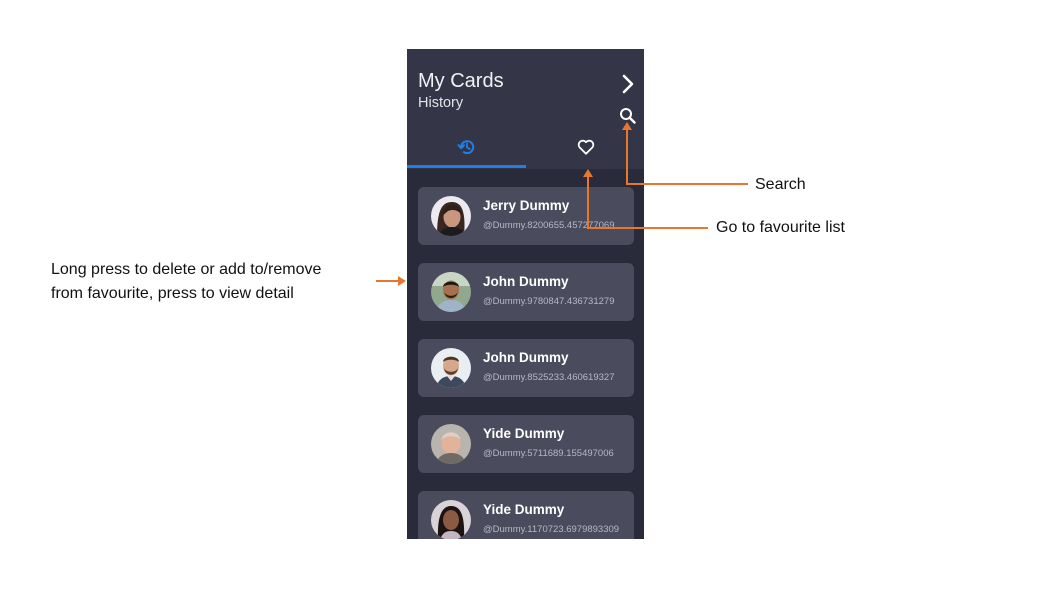 This screenshot has height=591, width=1050. I want to click on card-handle: @Dummy.8200655.457277069, so click(549, 225).